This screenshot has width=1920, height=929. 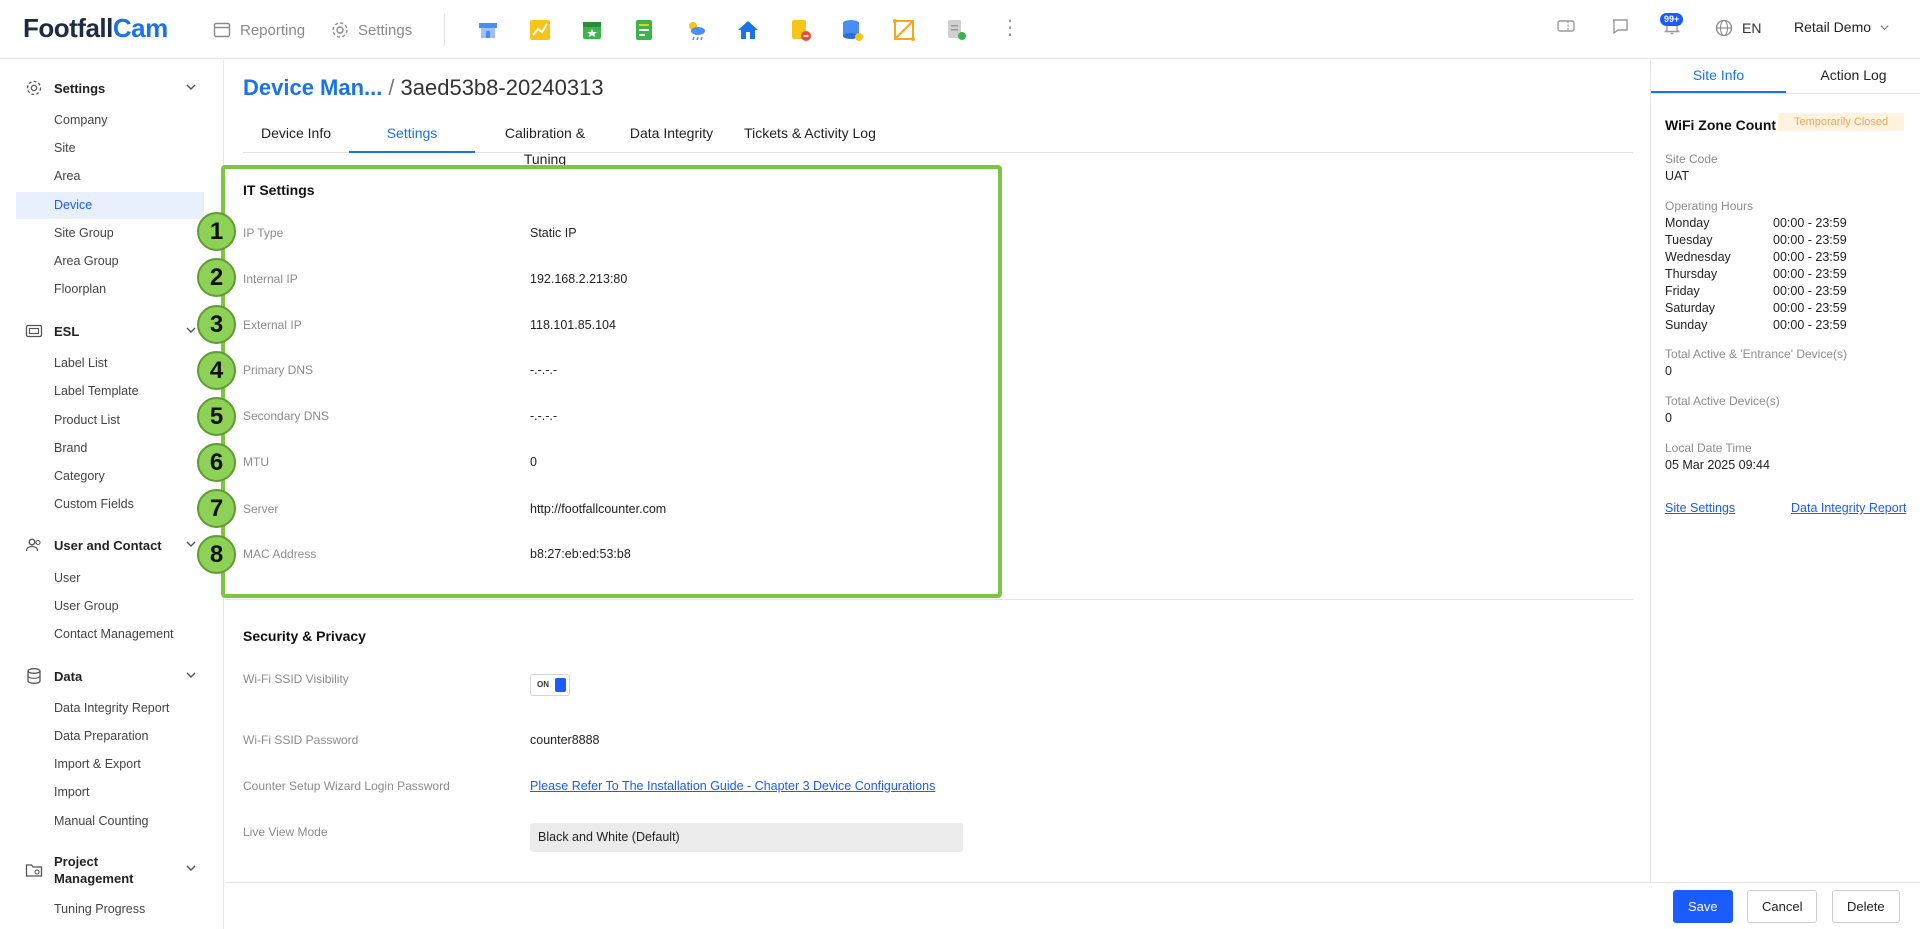 I want to click on tab-action-log: Action Log, so click(x=1853, y=76).